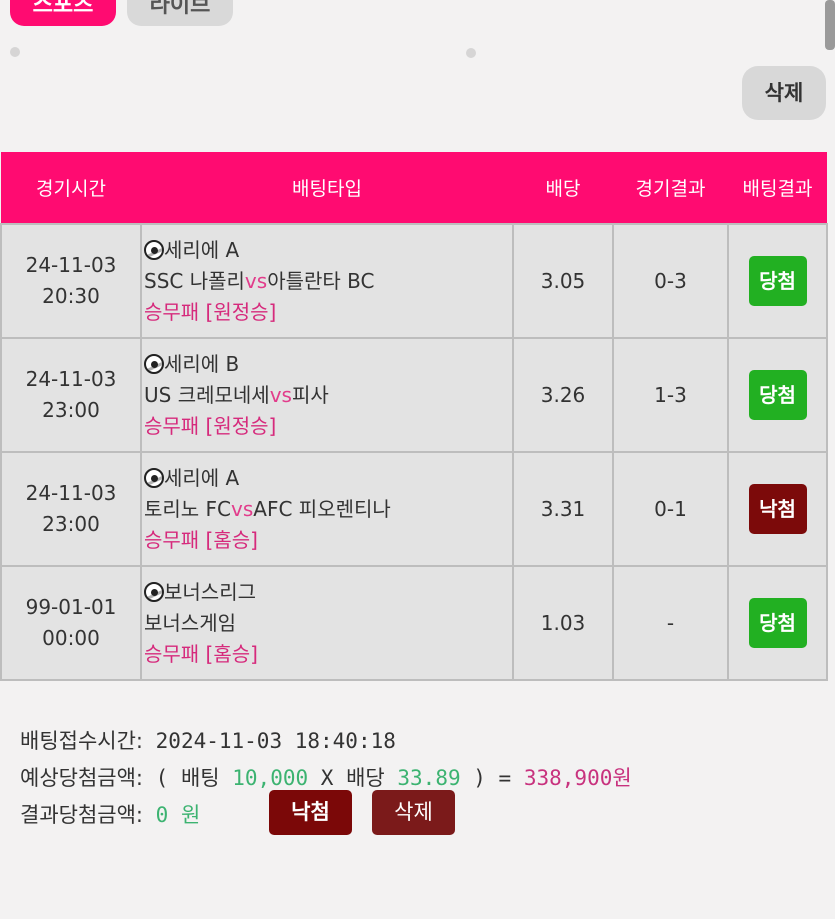 Image resolution: width=835 pixels, height=919 pixels. What do you see at coordinates (577, 778) in the screenshot?
I see `expected-amount: 338,900원` at bounding box center [577, 778].